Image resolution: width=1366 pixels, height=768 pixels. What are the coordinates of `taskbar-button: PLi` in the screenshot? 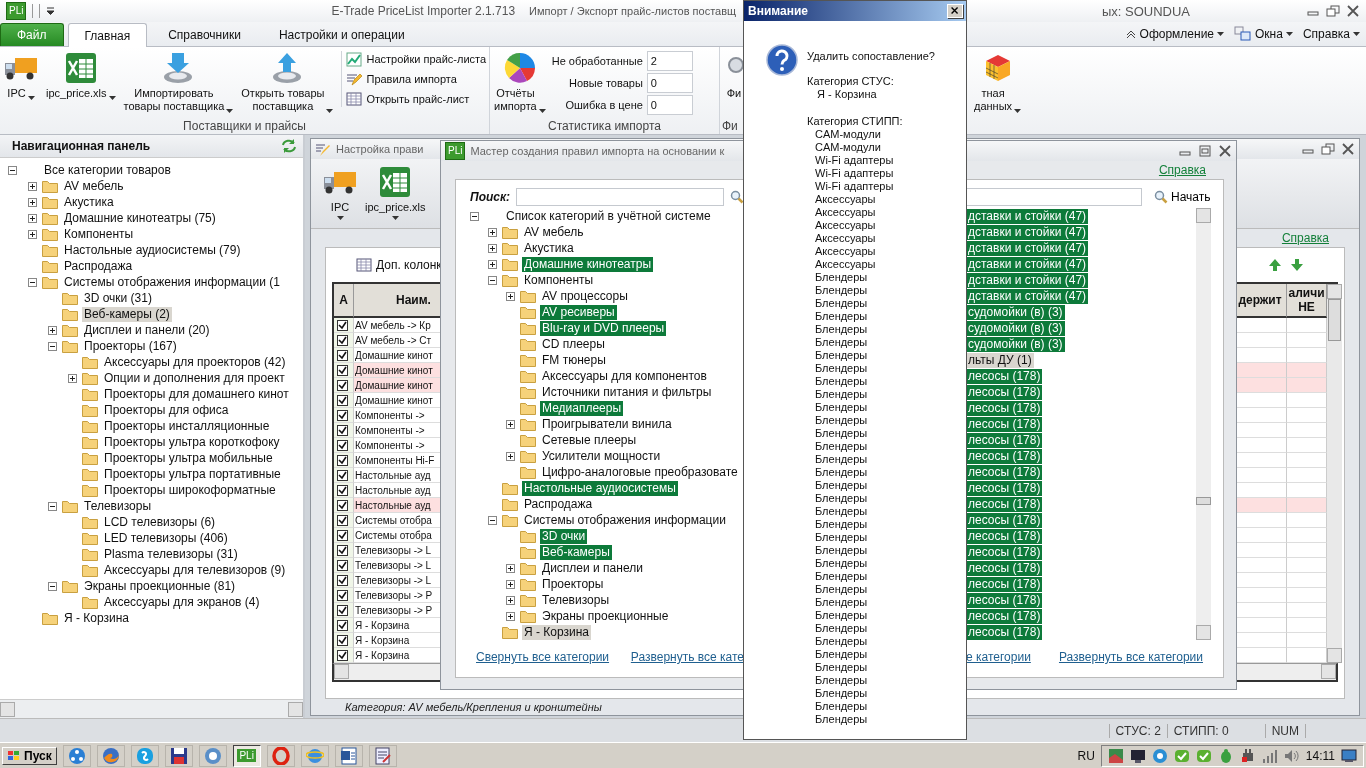 It's located at (246, 755).